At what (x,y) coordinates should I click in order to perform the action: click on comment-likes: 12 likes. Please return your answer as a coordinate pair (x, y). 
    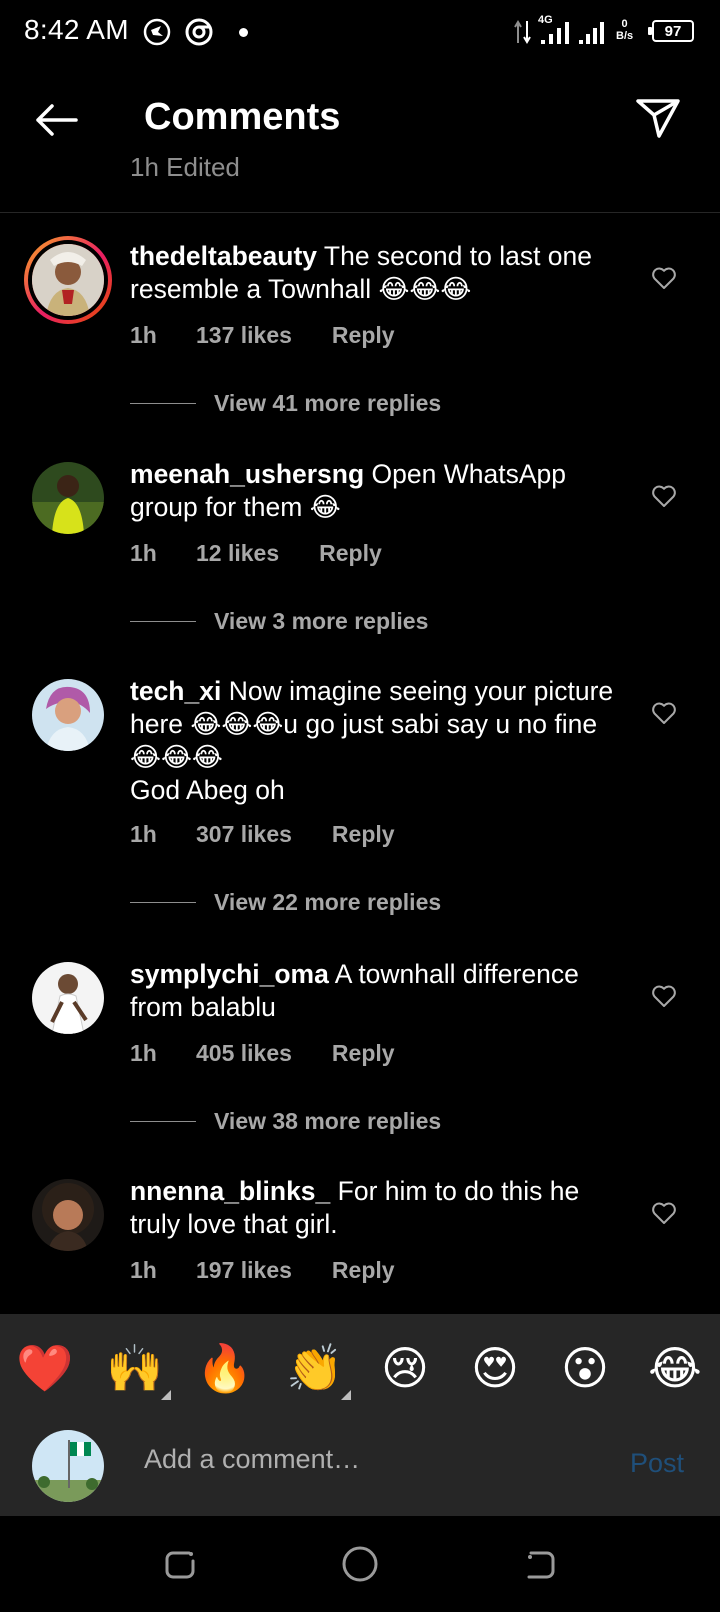
    Looking at the image, I should click on (237, 553).